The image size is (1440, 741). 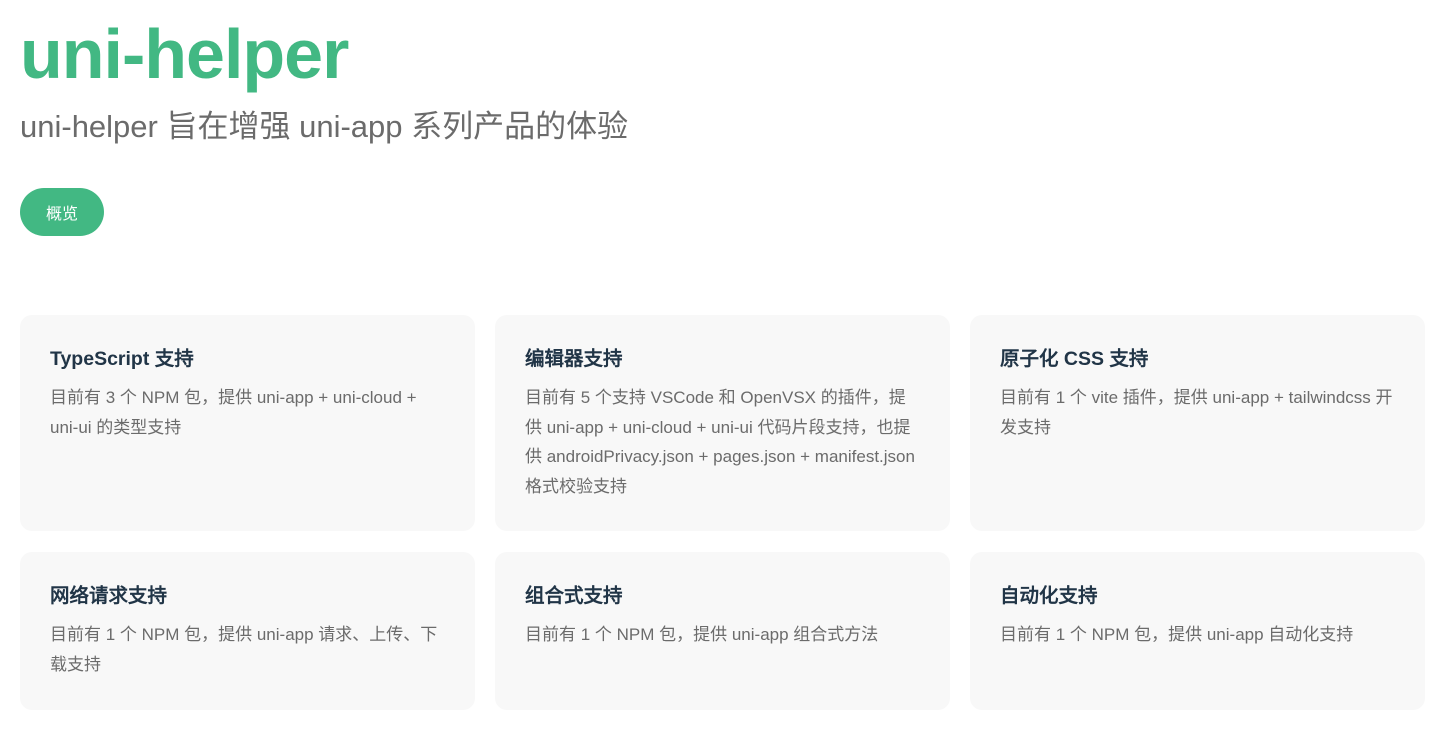 I want to click on feature-details: 目前有 1 个 NPM 包，提供 uni-app 组合式方法, so click(x=702, y=634).